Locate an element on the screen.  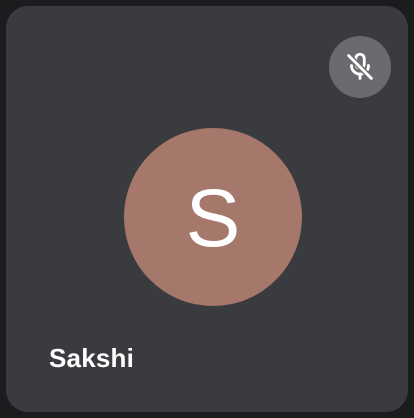
mic-off-icon is located at coordinates (360, 67).